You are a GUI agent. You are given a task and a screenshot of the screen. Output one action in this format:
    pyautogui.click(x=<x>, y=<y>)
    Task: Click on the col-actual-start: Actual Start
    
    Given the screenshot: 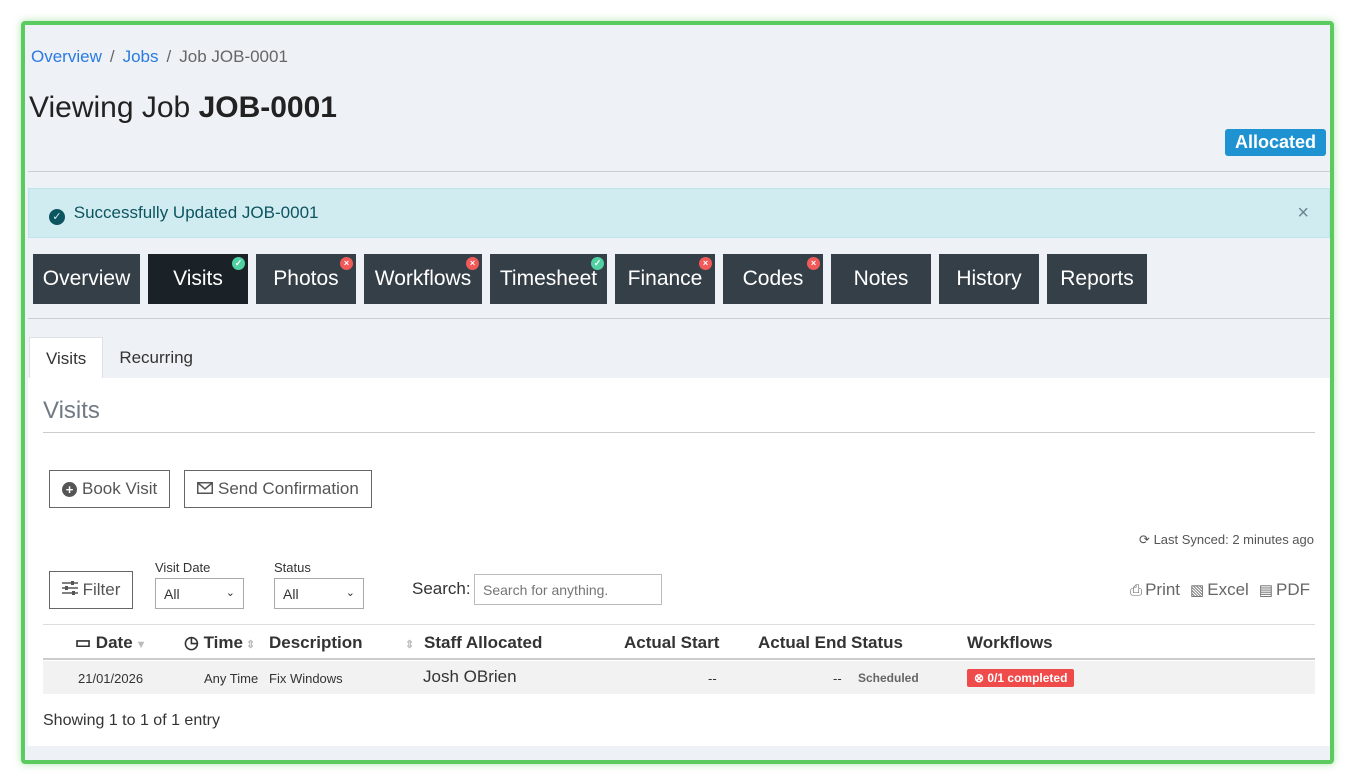 What is the action you would take?
    pyautogui.click(x=671, y=643)
    